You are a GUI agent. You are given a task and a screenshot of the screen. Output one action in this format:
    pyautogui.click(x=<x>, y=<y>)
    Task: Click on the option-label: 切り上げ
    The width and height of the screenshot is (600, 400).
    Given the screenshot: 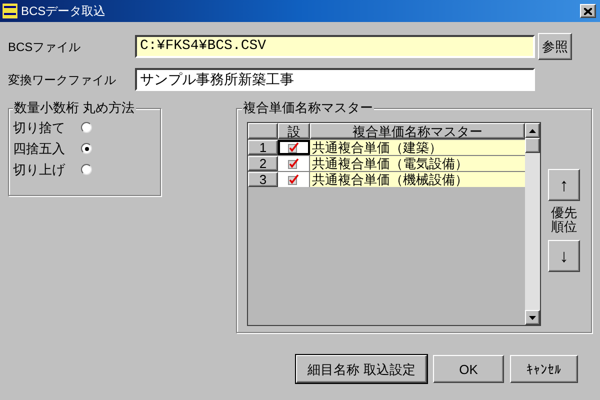 What is the action you would take?
    pyautogui.click(x=39, y=169)
    